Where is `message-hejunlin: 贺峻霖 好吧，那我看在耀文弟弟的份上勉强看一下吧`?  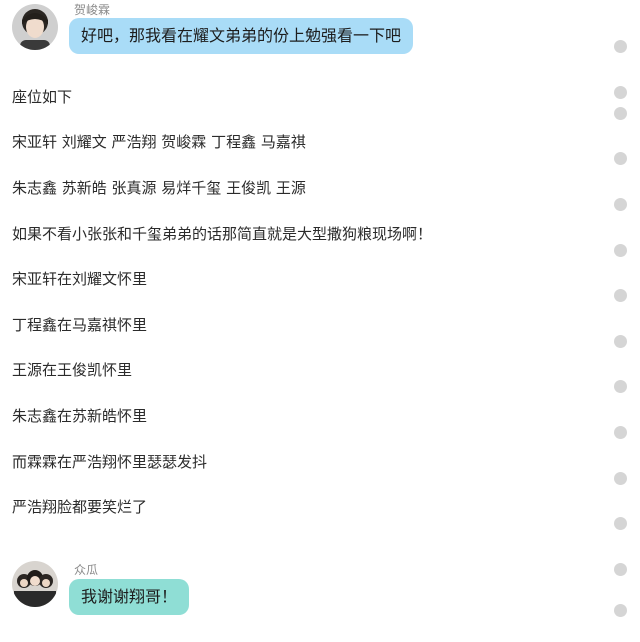 message-hejunlin: 贺峻霖 好吧，那我看在耀文弟弟的份上勉强看一下吧 is located at coordinates (222, 29).